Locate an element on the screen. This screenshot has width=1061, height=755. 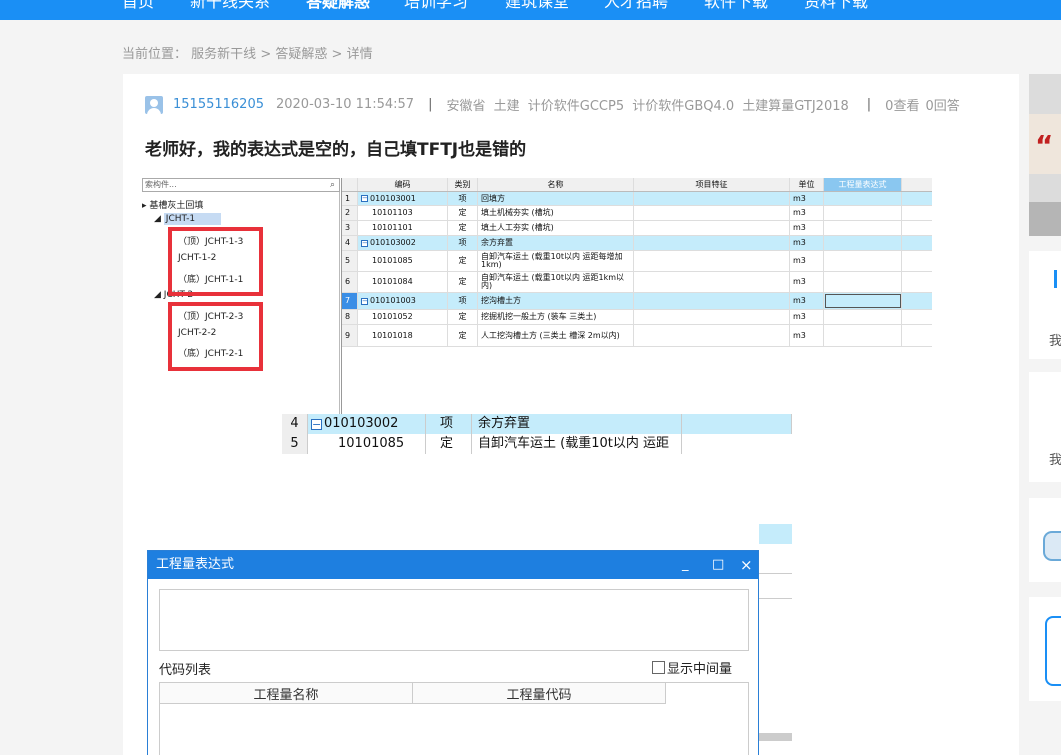
zoom-code: 10101085 is located at coordinates (367, 444).